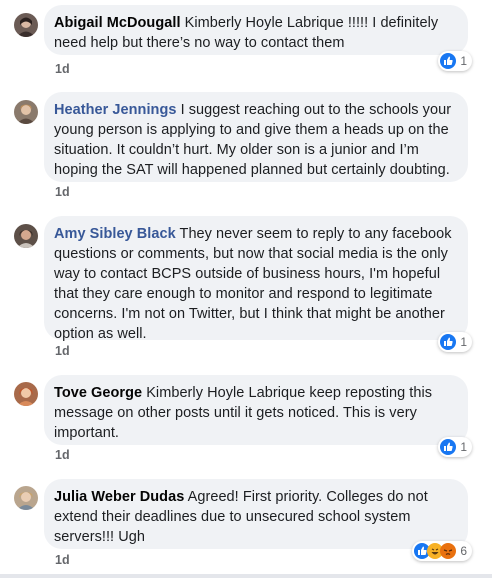  What do you see at coordinates (119, 497) in the screenshot?
I see `comment-author: Julia Weber Dudas` at bounding box center [119, 497].